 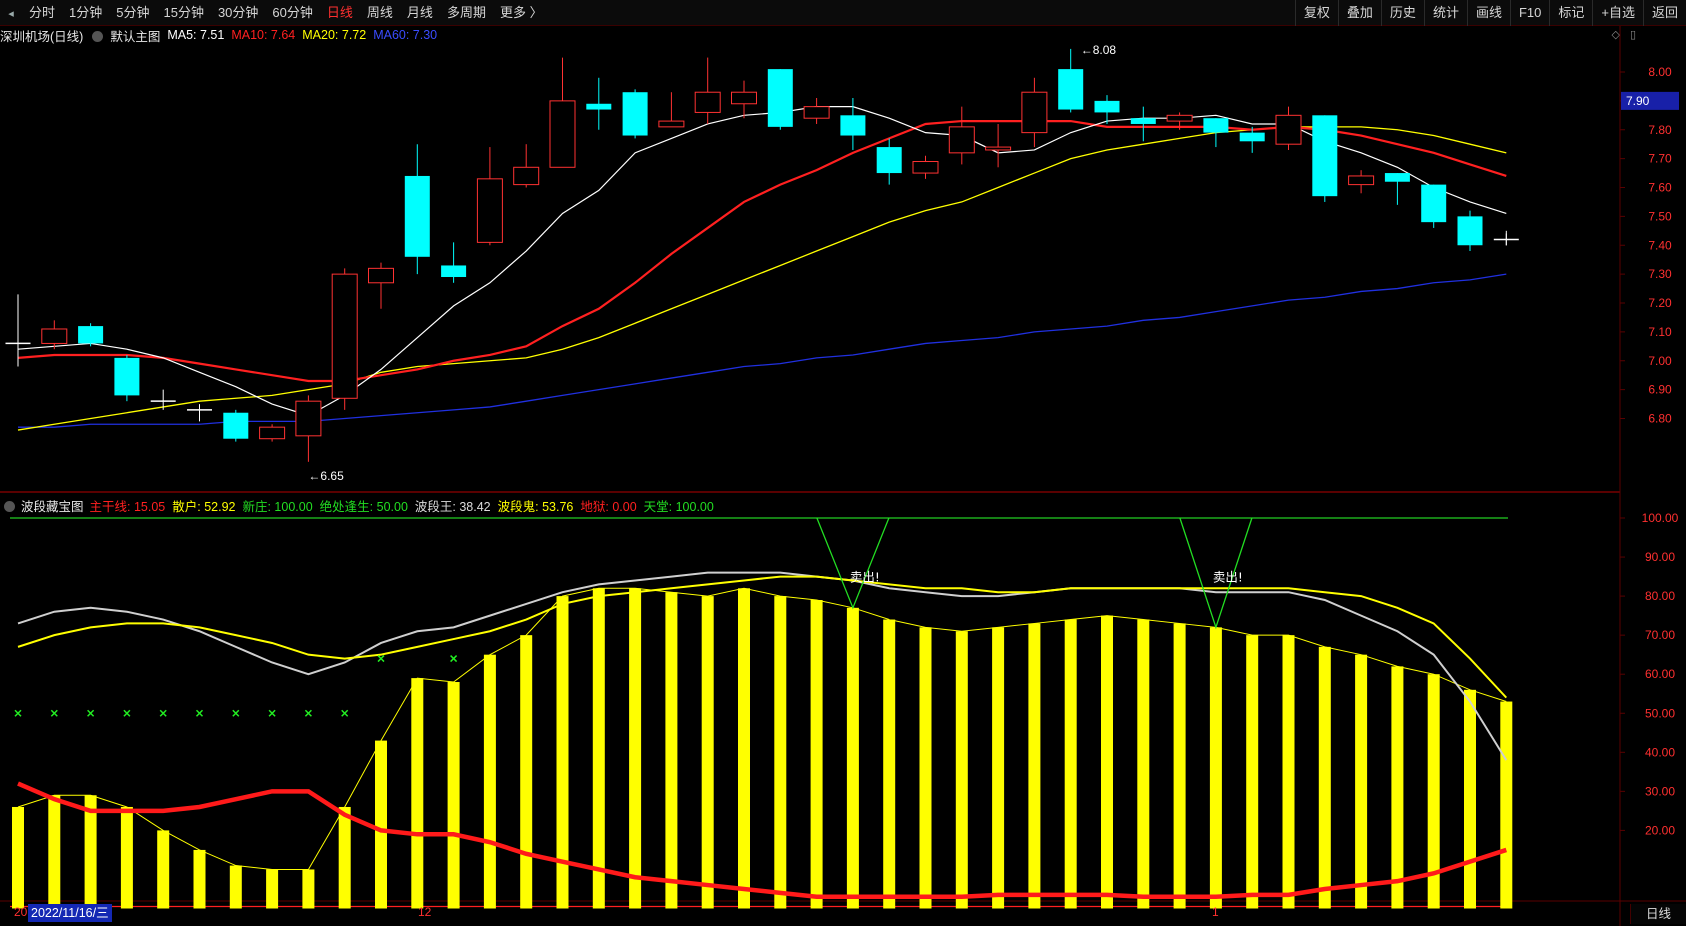 What do you see at coordinates (1660, 361) in the screenshot?
I see `price-tick-label: 7.00` at bounding box center [1660, 361].